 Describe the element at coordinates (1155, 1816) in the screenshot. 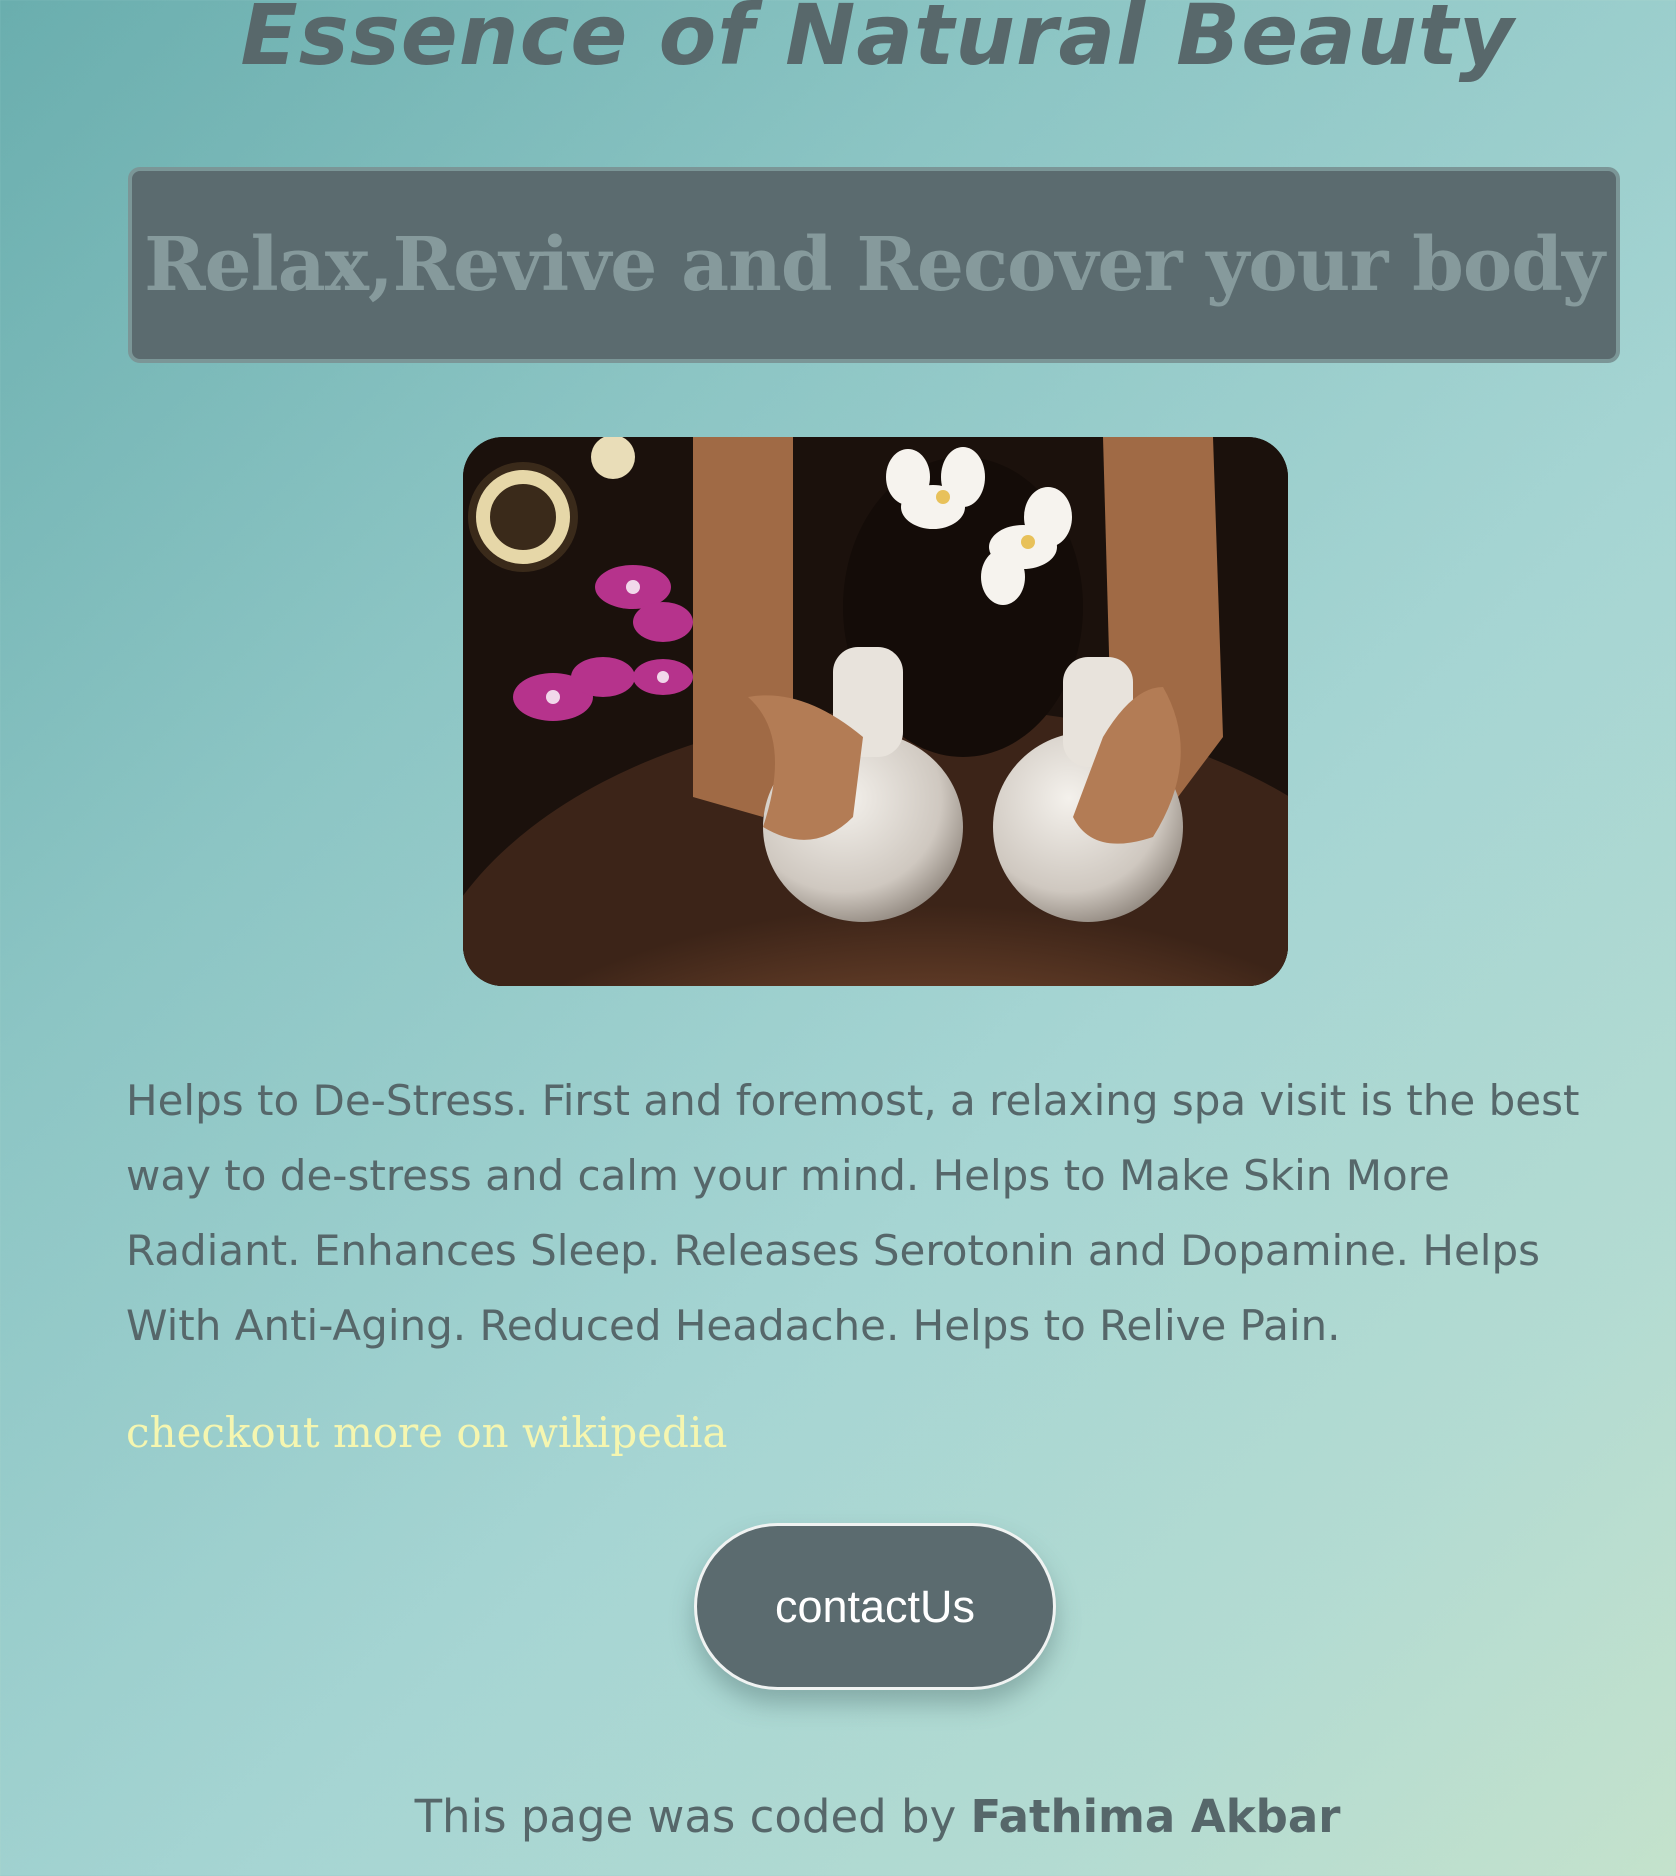

I see `footer-author: Fathima Akbar` at that location.